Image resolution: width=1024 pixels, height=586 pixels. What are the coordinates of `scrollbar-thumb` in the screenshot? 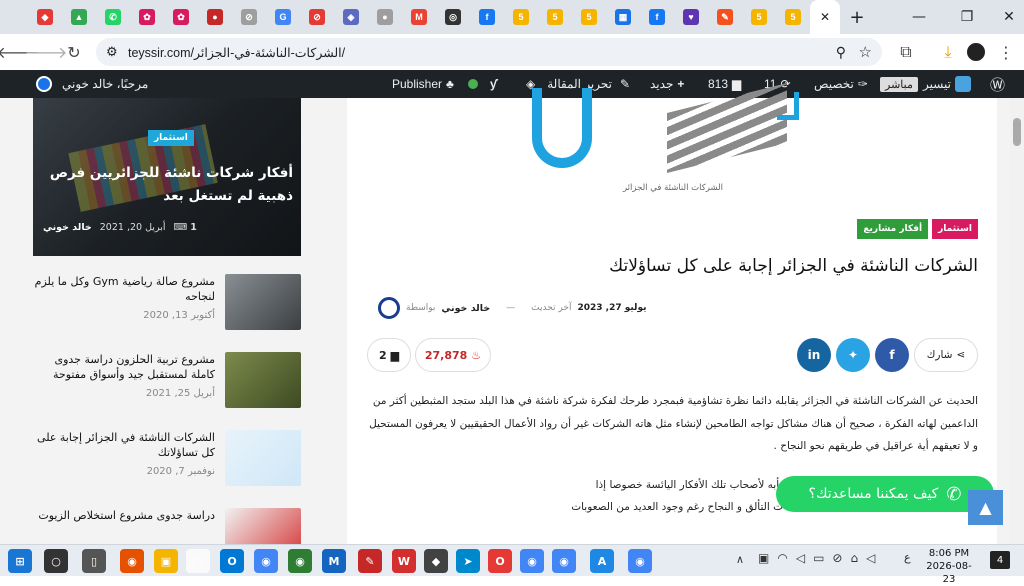 It's located at (1017, 132).